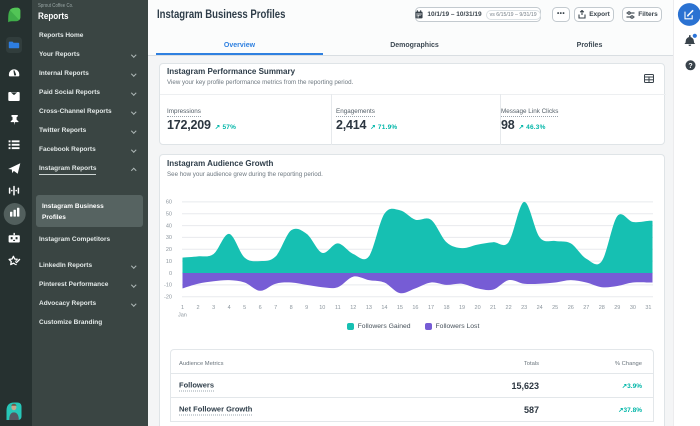  Describe the element at coordinates (275, 308) in the screenshot. I see `svg-text: 7` at that location.